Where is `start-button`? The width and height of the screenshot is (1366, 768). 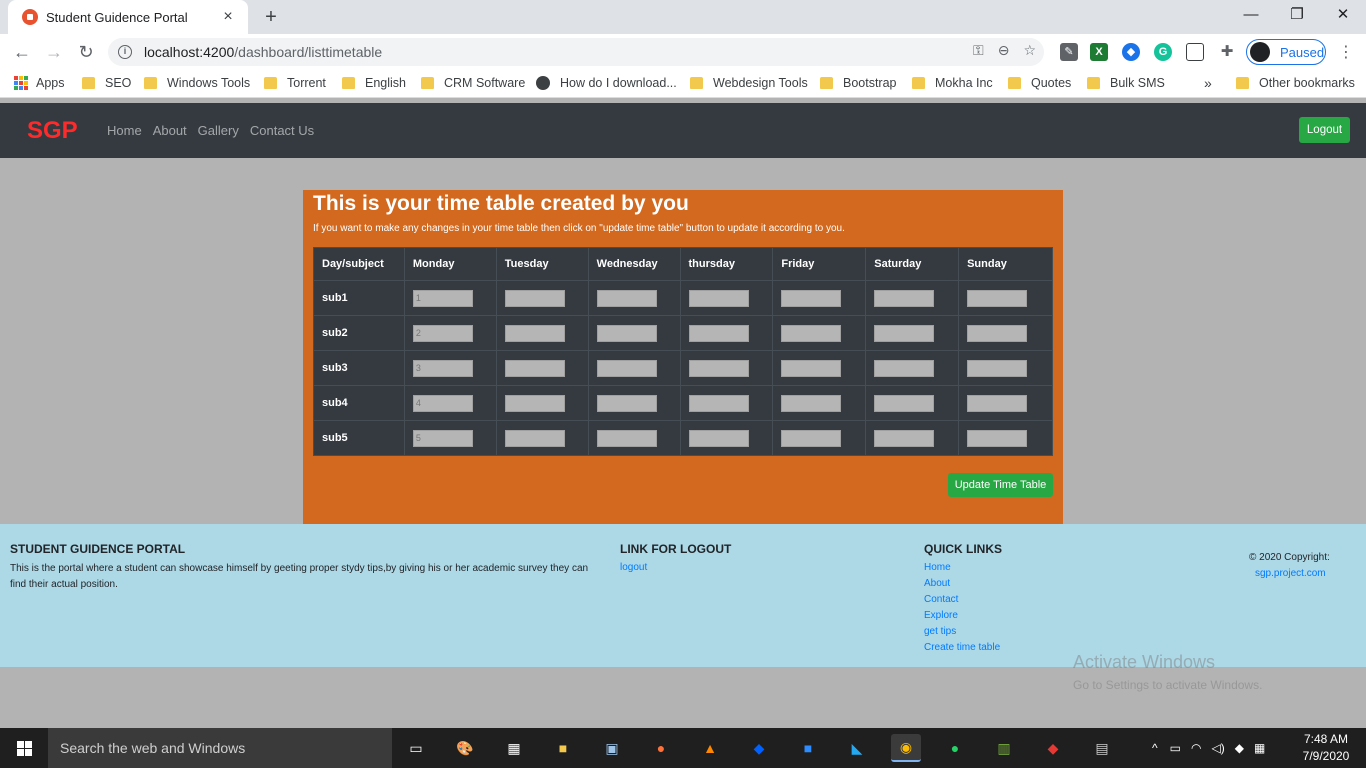
start-button is located at coordinates (24, 748).